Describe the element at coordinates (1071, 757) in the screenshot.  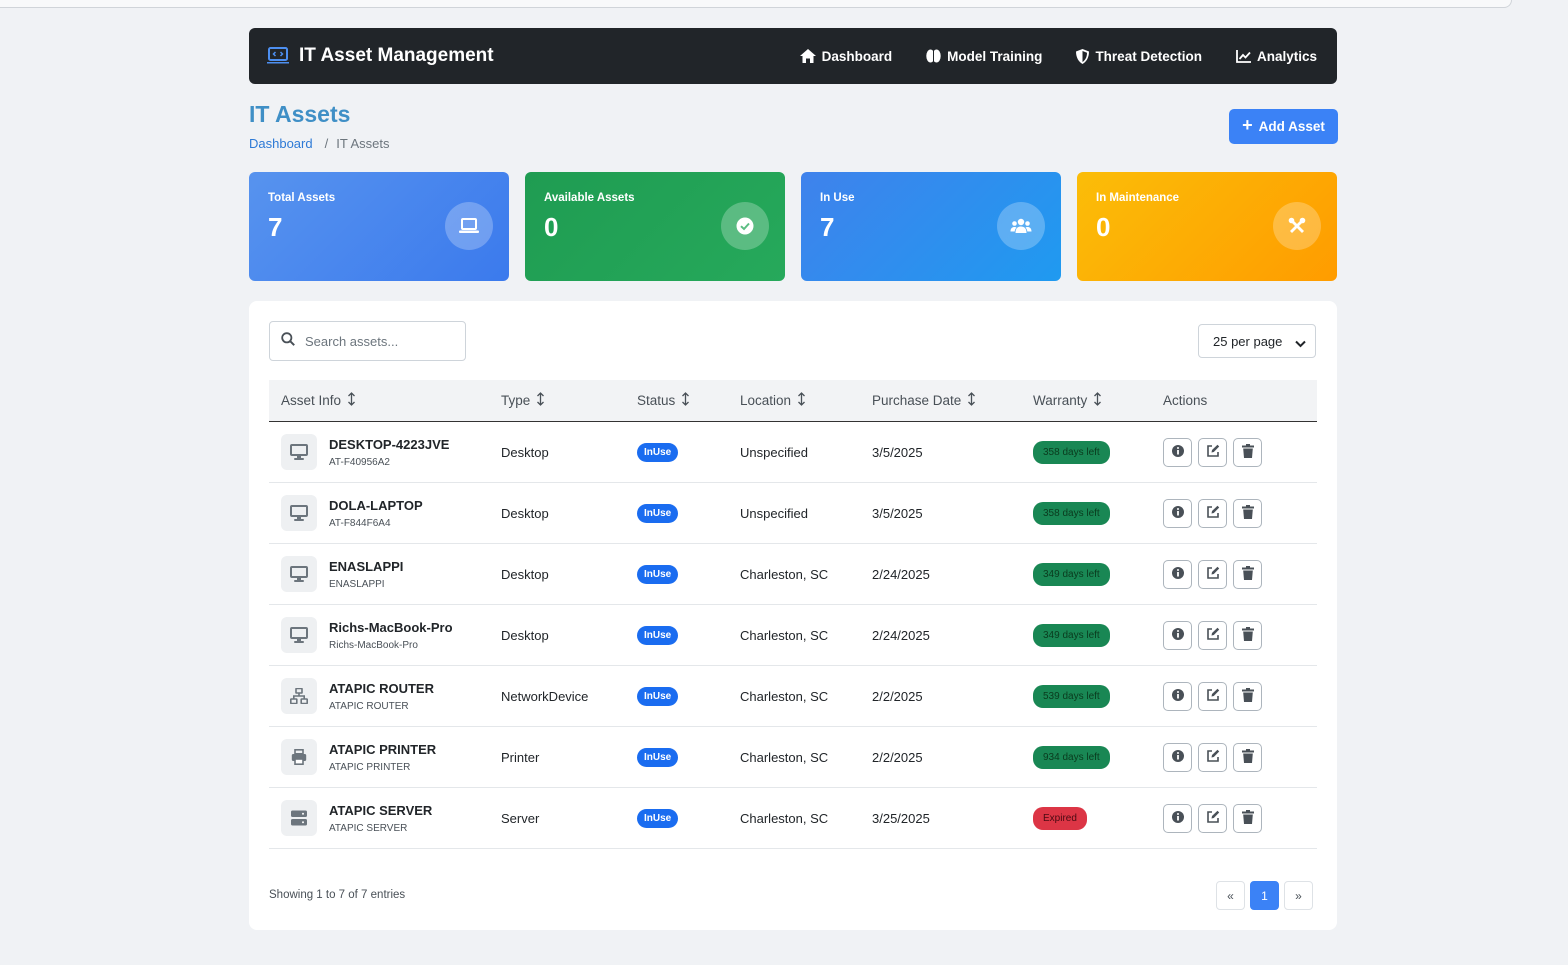
I see `warranty-badge: 934 days left` at that location.